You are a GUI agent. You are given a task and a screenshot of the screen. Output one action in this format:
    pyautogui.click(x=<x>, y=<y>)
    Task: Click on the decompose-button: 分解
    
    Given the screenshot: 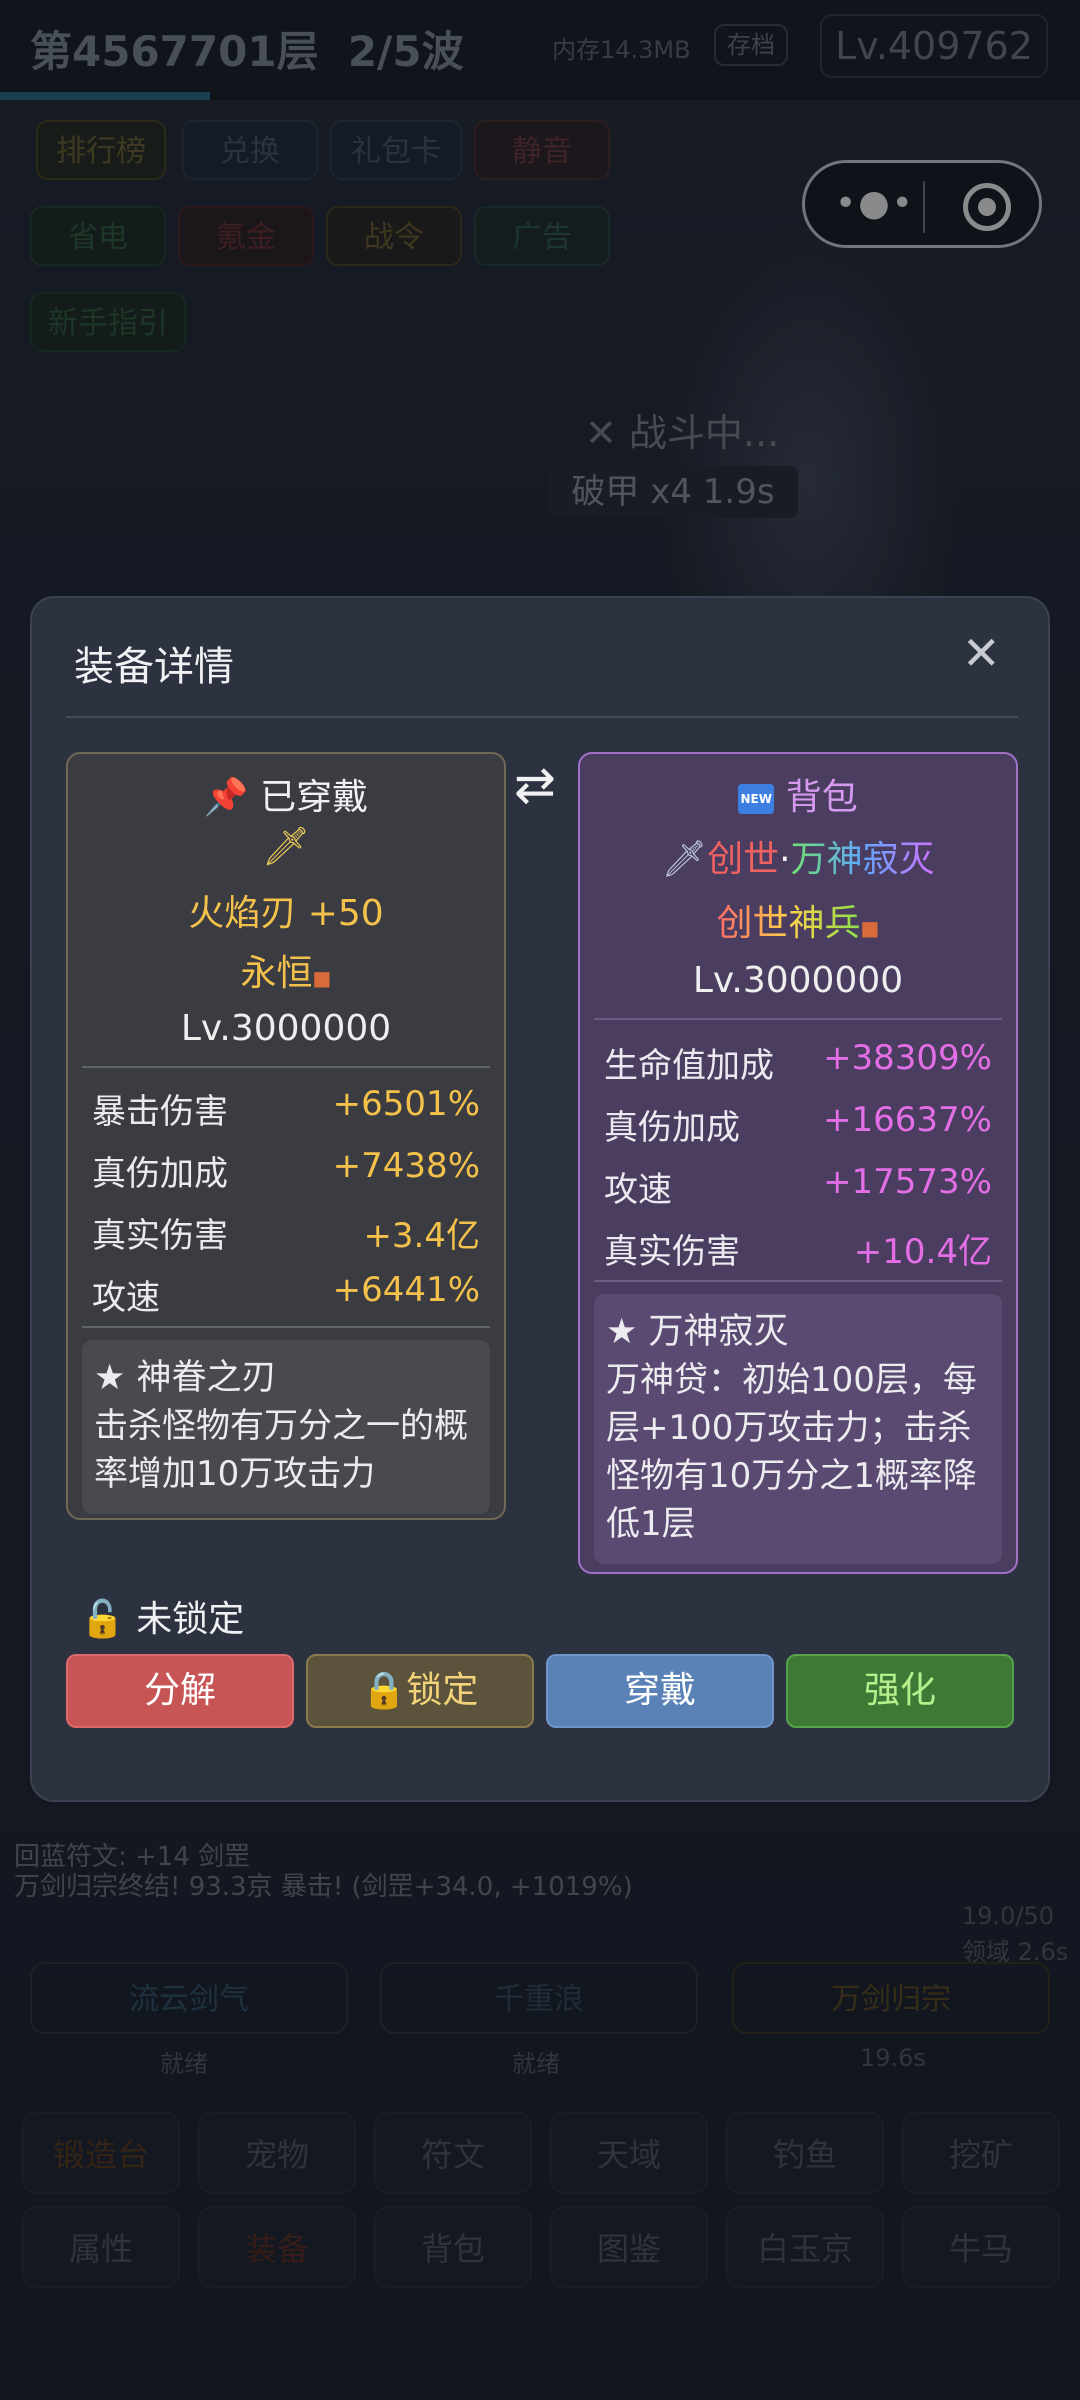 What is the action you would take?
    pyautogui.click(x=180, y=1691)
    